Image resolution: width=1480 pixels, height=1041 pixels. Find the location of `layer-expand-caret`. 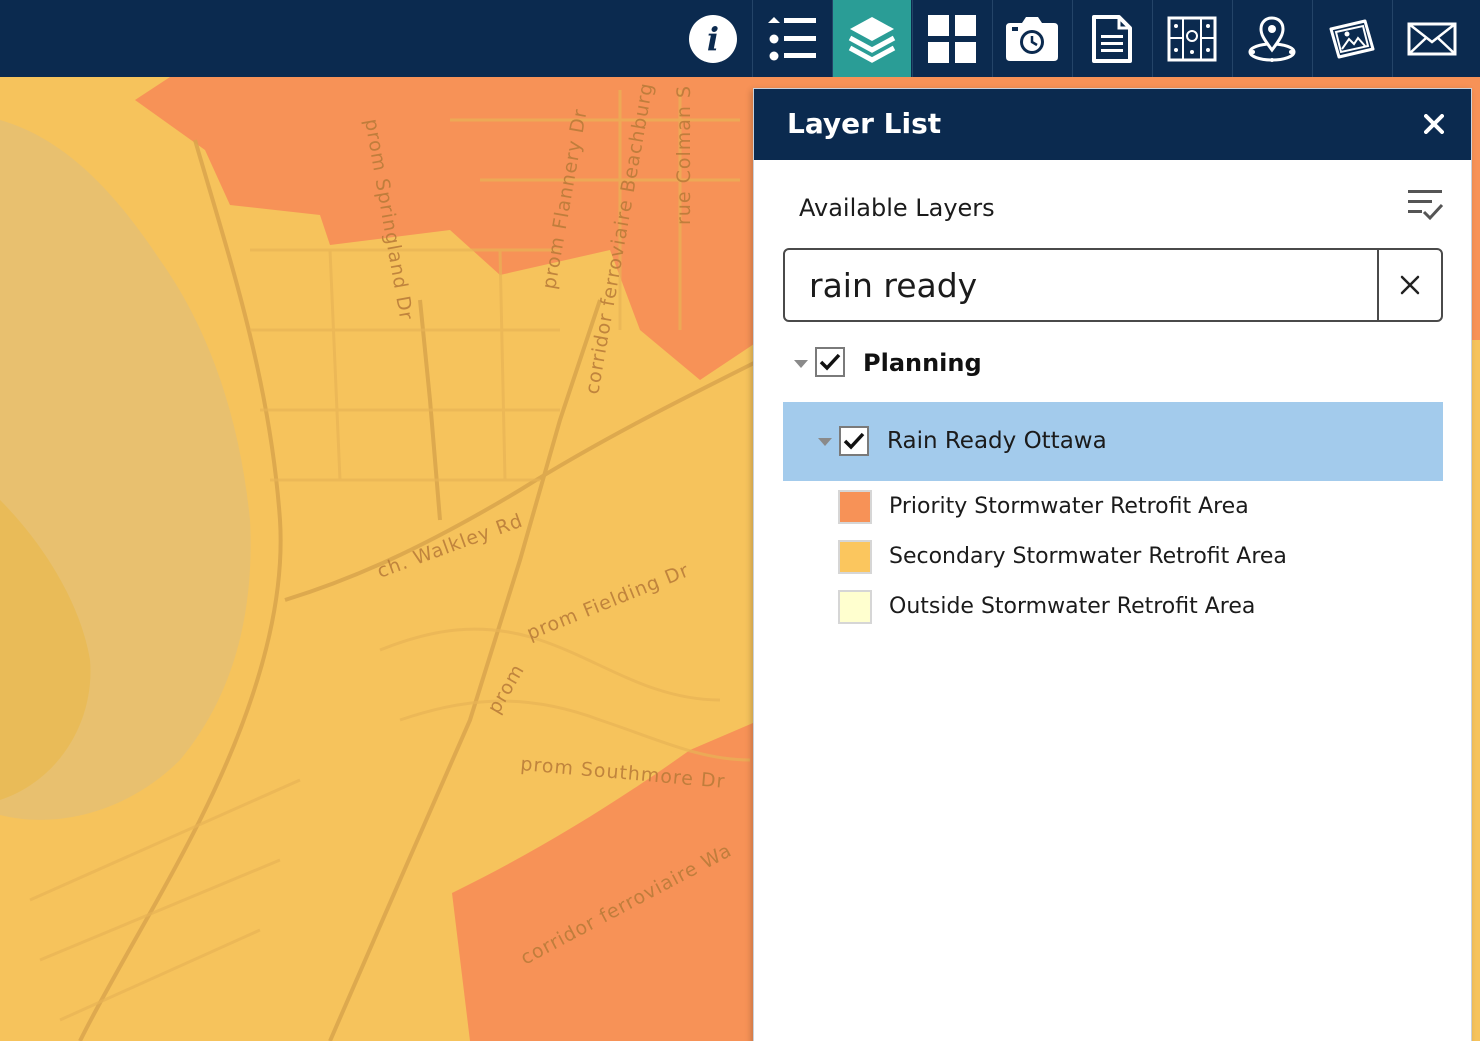

layer-expand-caret is located at coordinates (825, 442).